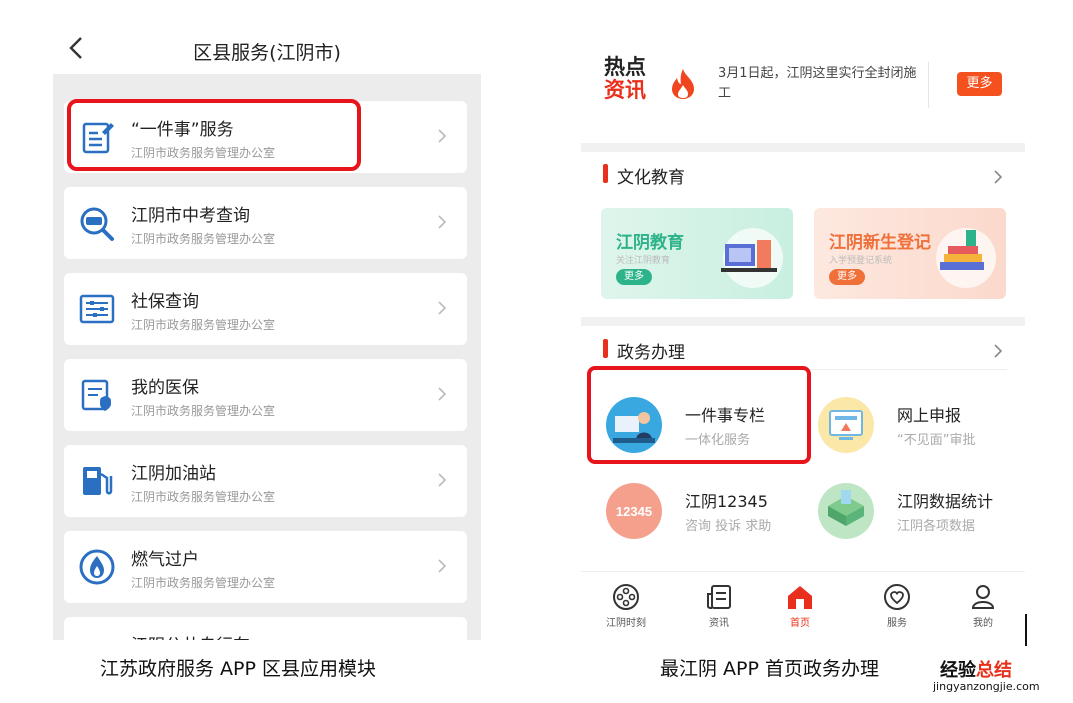 The width and height of the screenshot is (1073, 703). What do you see at coordinates (265, 628) in the screenshot?
I see `list-item: 江阴公共自行车` at bounding box center [265, 628].